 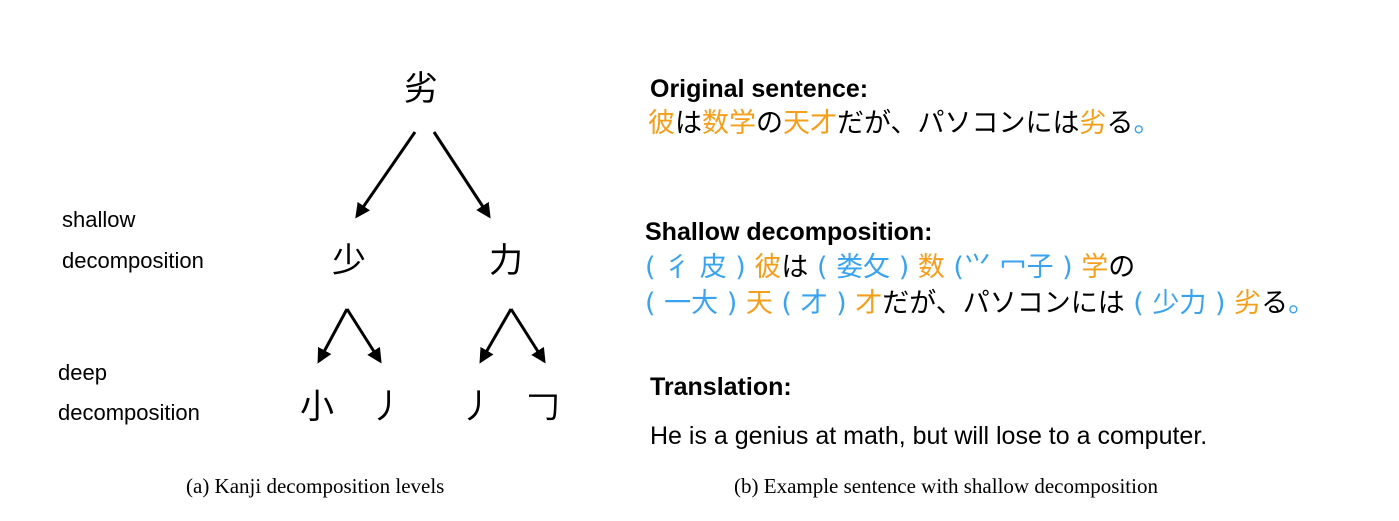 I want to click on shallow-line-2: ( 一大 ) 天 ( 才 ) 才だが、パソコンには ( 少力 ) 劣る。, so click(x=980, y=304).